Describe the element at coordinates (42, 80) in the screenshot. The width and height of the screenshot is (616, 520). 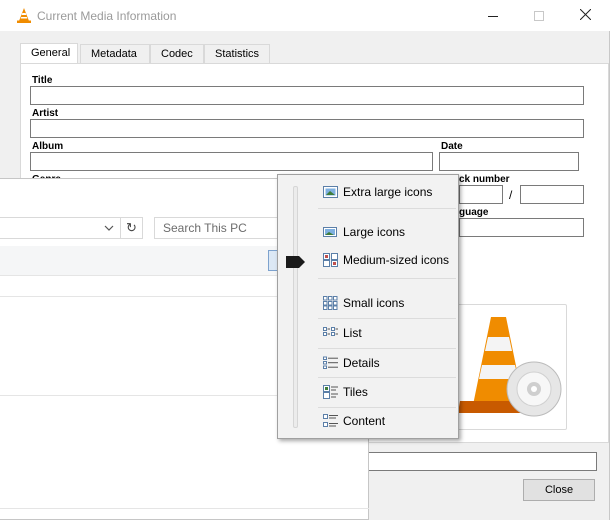
I see `title-label: Title` at that location.